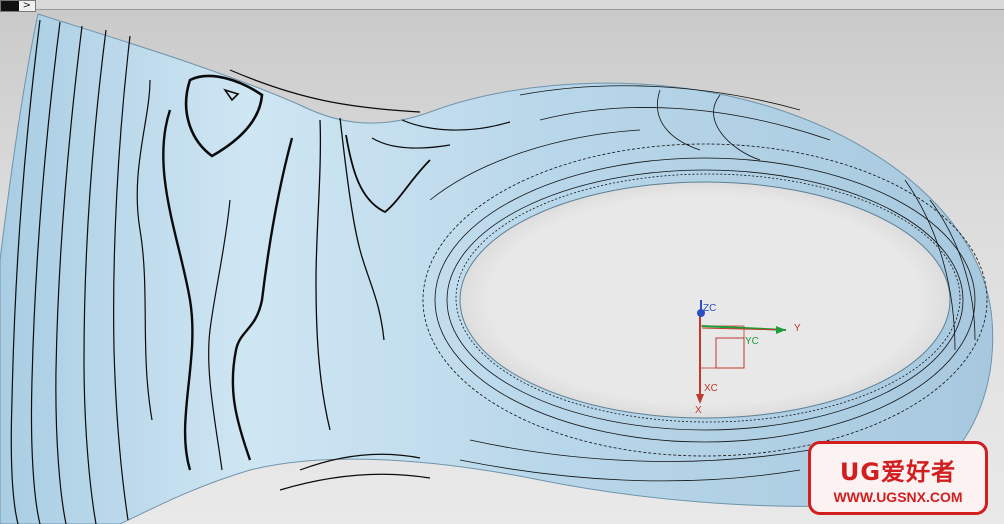  What do you see at coordinates (797, 328) in the screenshot?
I see `y-label: Y` at bounding box center [797, 328].